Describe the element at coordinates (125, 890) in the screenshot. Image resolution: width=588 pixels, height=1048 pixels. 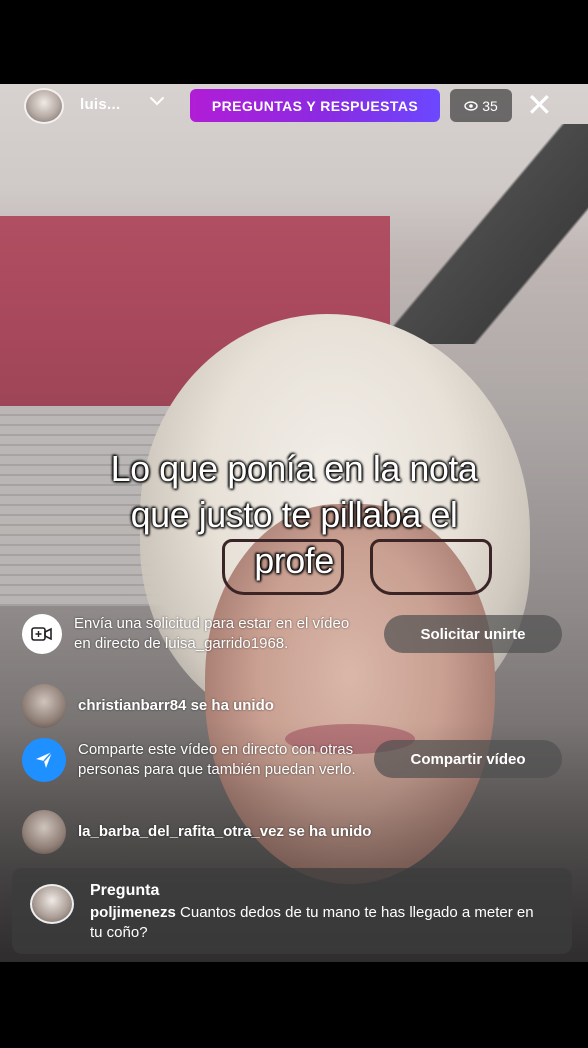
I see `question-label: Pregunta` at that location.